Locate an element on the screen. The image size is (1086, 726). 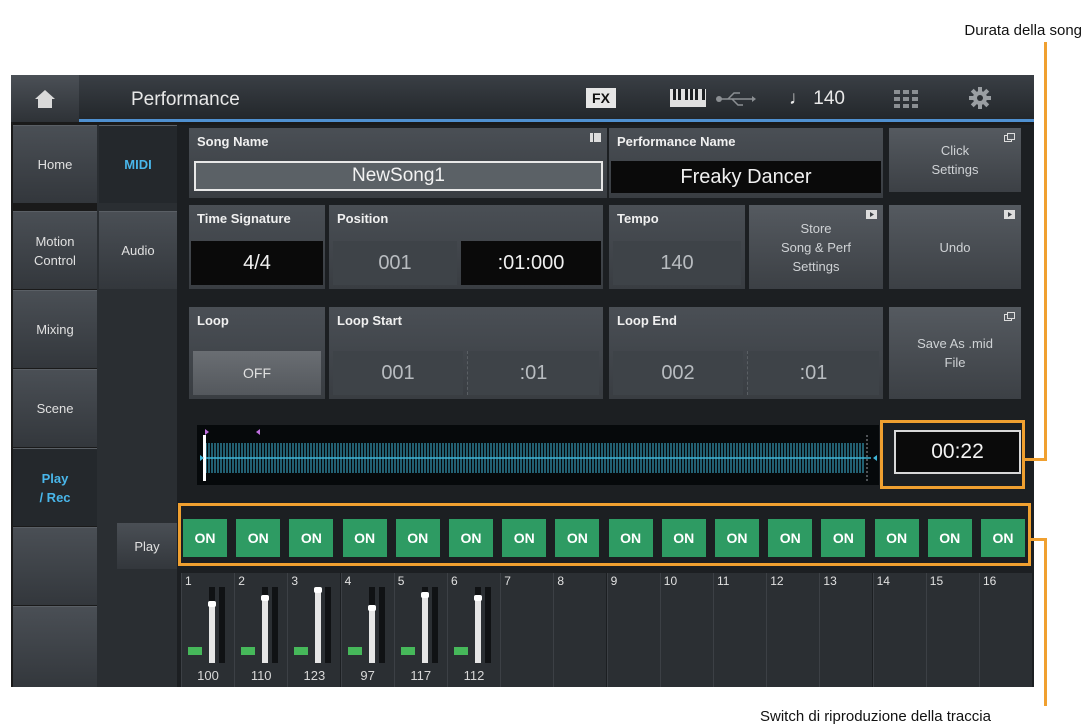
track-number: 7 is located at coordinates (507, 581).